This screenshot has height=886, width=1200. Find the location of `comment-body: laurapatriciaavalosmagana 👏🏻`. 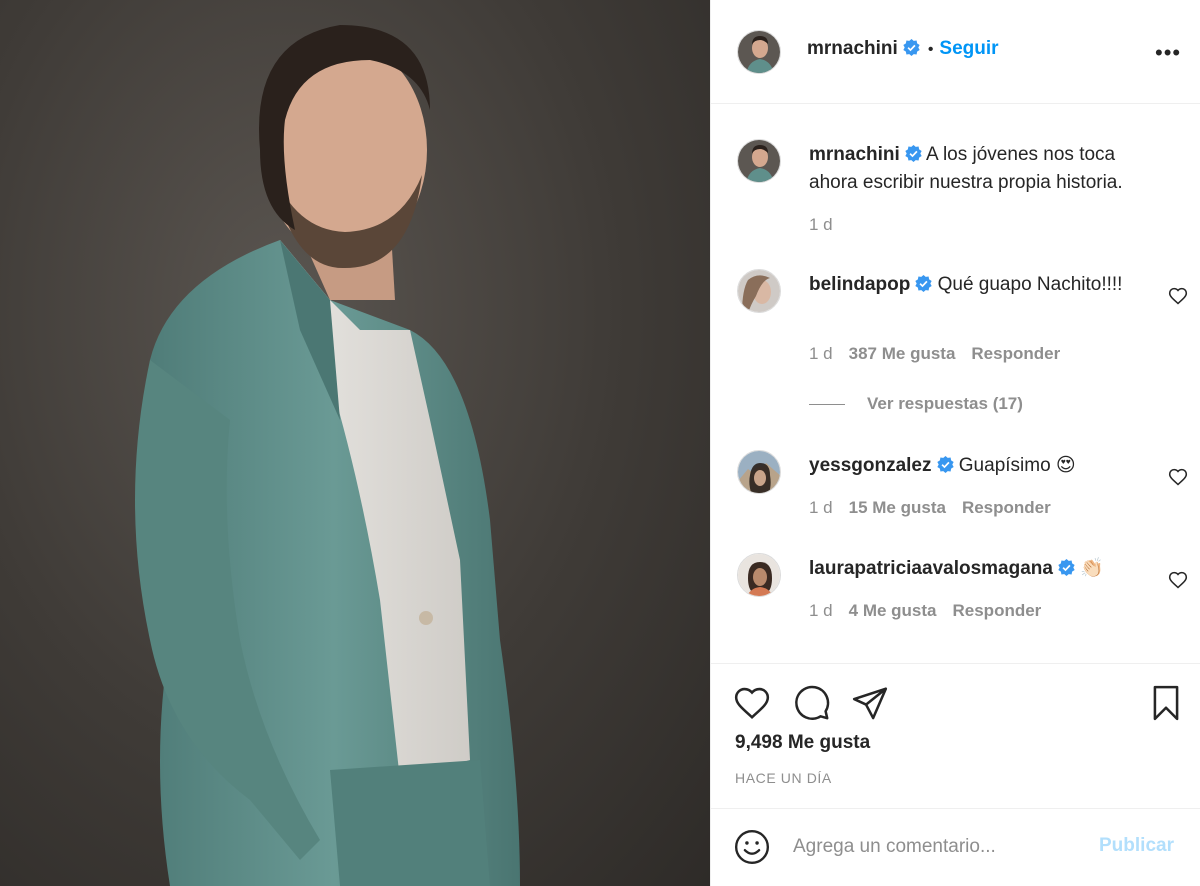

comment-body: laurapatriciaavalosmagana 👏🏻 is located at coordinates (984, 569).